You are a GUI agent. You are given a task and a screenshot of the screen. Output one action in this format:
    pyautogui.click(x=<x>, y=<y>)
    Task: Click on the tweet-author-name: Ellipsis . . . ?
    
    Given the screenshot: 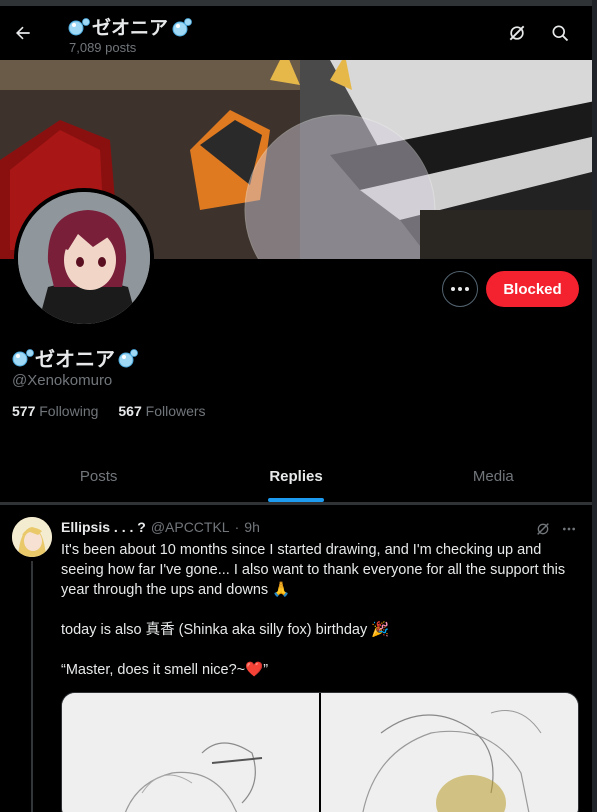 What is the action you would take?
    pyautogui.click(x=103, y=527)
    